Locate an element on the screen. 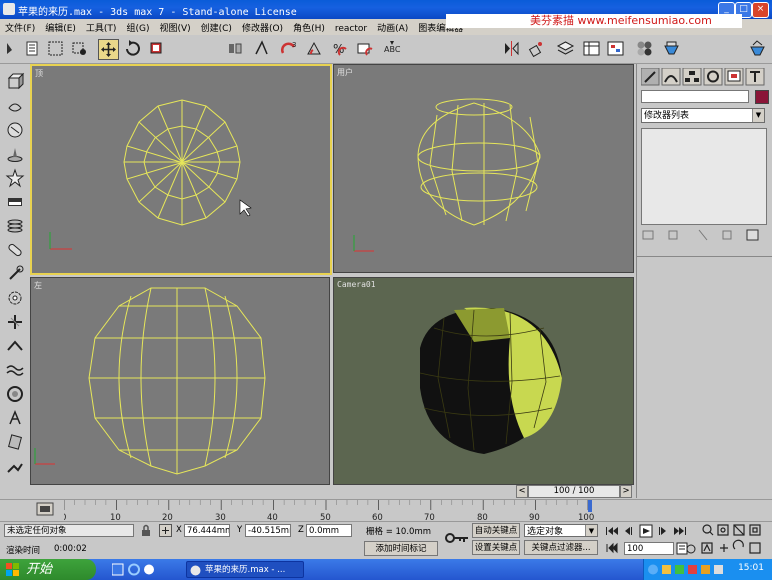 The height and width of the screenshot is (580, 772). modifier-stack is located at coordinates (704, 176).